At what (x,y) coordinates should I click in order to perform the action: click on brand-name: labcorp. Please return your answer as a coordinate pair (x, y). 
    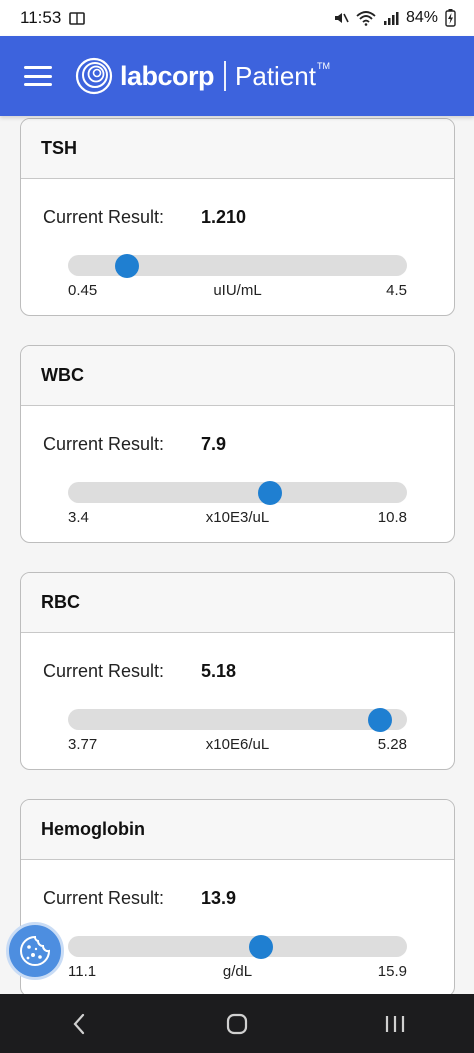
    Looking at the image, I should click on (167, 75).